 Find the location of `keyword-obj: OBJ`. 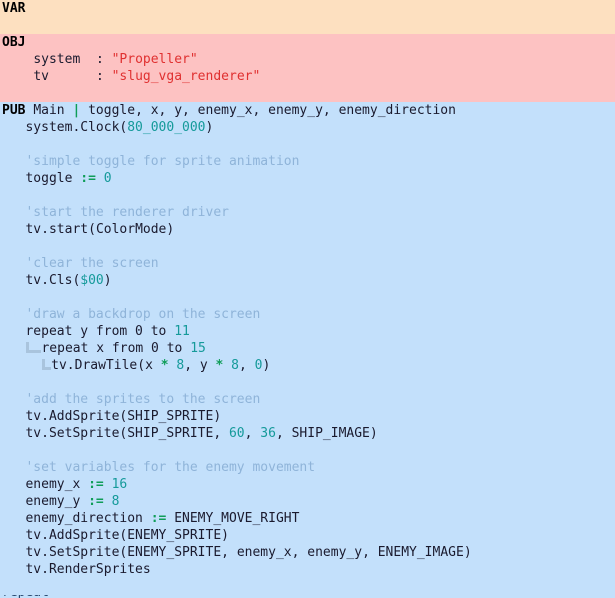

keyword-obj: OBJ is located at coordinates (14, 42).